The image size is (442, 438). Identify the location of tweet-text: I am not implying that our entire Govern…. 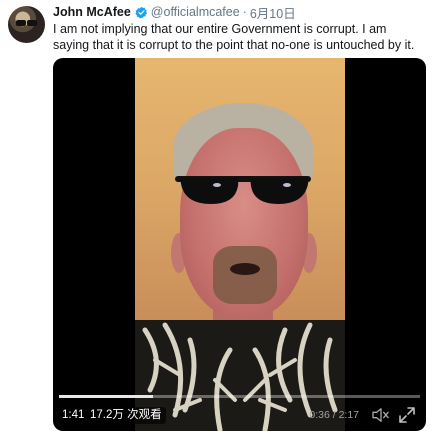
(234, 37).